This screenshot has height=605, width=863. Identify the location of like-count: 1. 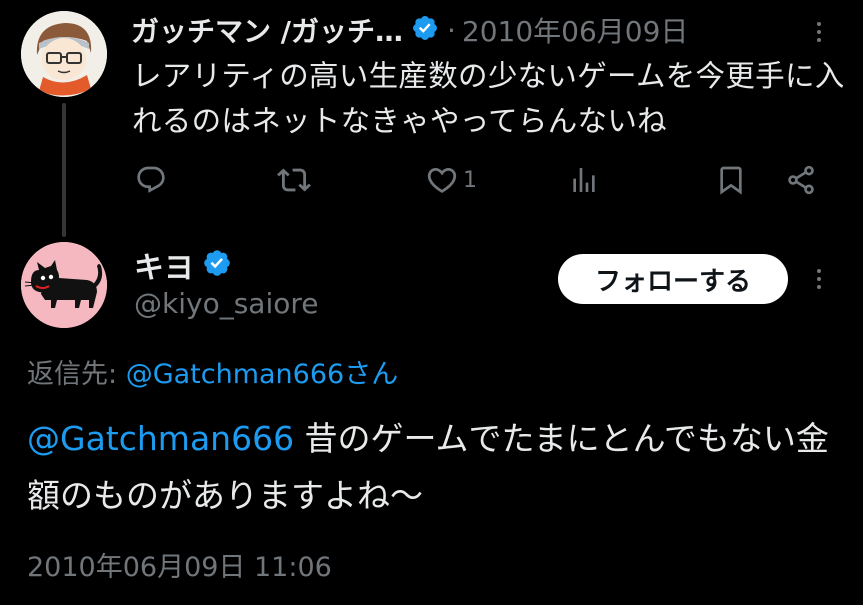
(470, 180).